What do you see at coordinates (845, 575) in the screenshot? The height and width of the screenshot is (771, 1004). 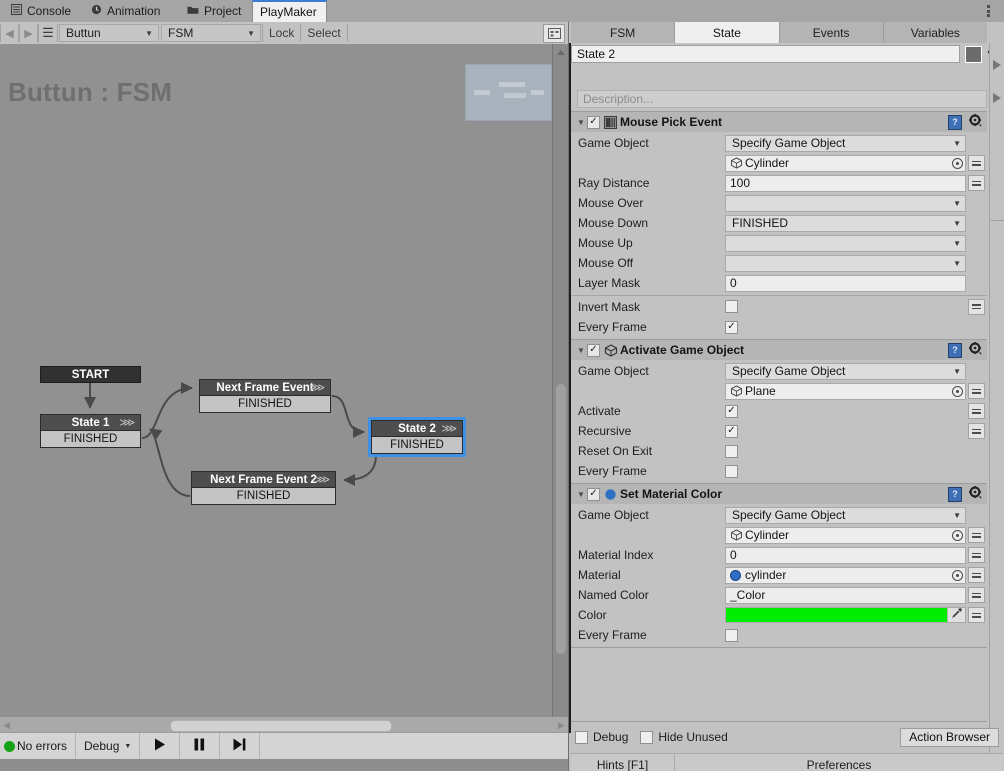 I see `material-field: cylinder` at bounding box center [845, 575].